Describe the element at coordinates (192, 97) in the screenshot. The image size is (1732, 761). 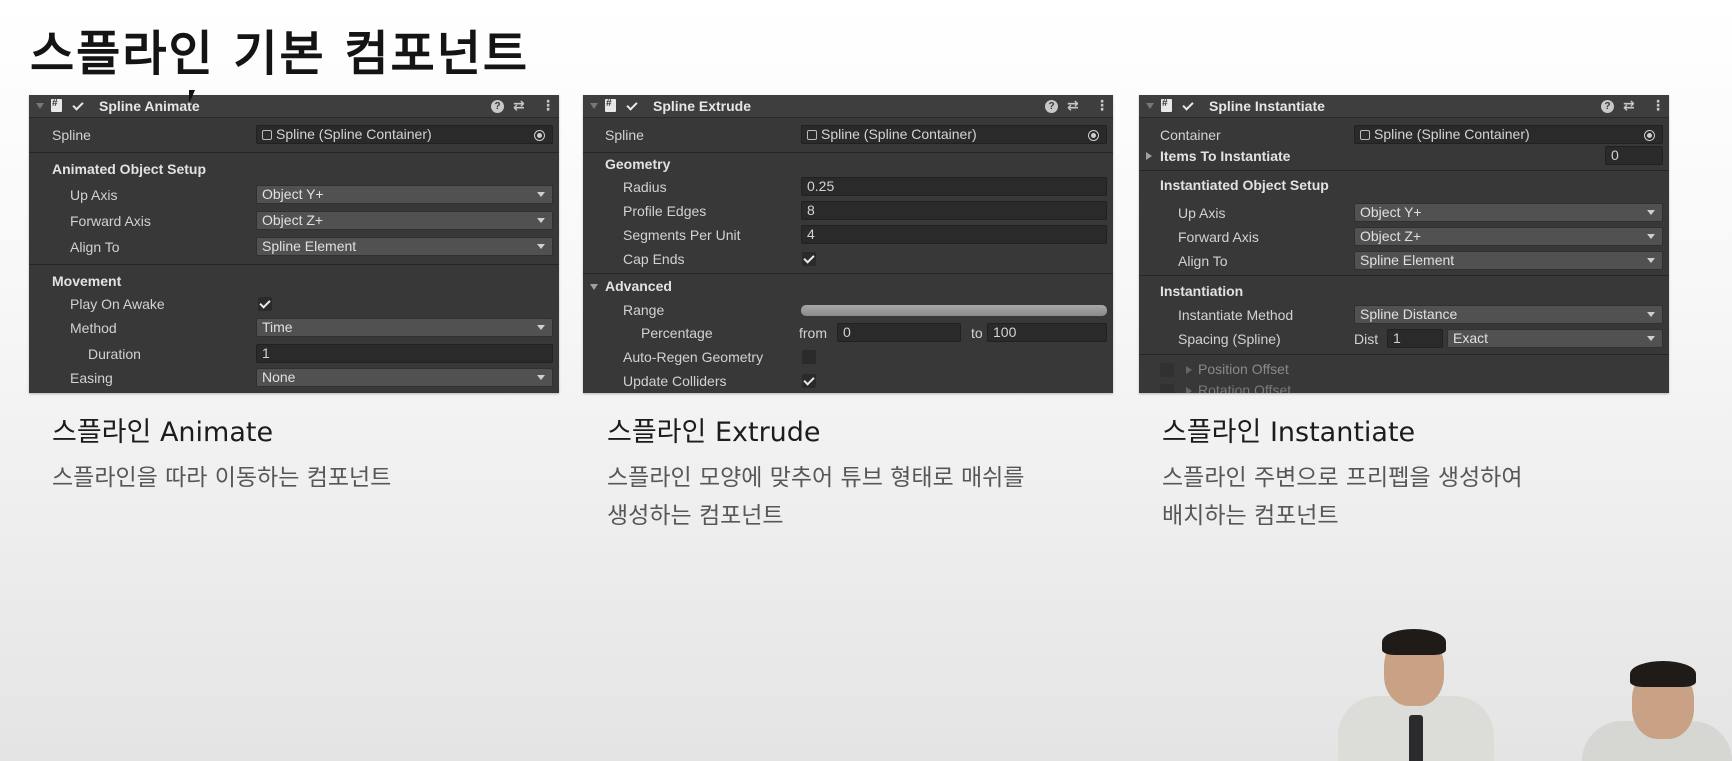
I see `mouse-cursor-icon` at that location.